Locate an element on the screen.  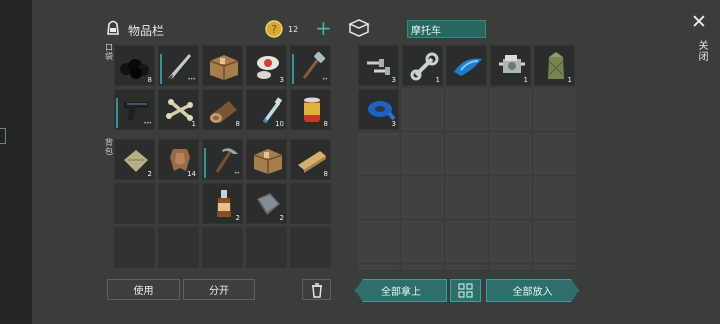
trash-icon is located at coordinates (316, 290).